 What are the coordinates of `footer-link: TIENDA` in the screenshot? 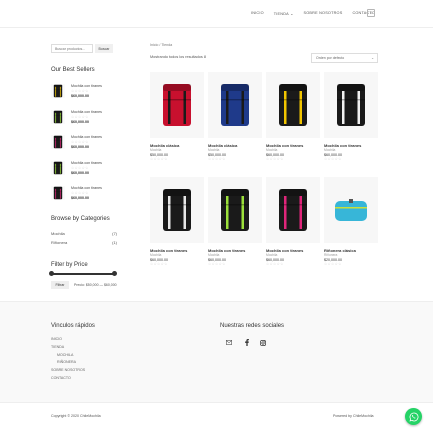 It's located at (68, 349).